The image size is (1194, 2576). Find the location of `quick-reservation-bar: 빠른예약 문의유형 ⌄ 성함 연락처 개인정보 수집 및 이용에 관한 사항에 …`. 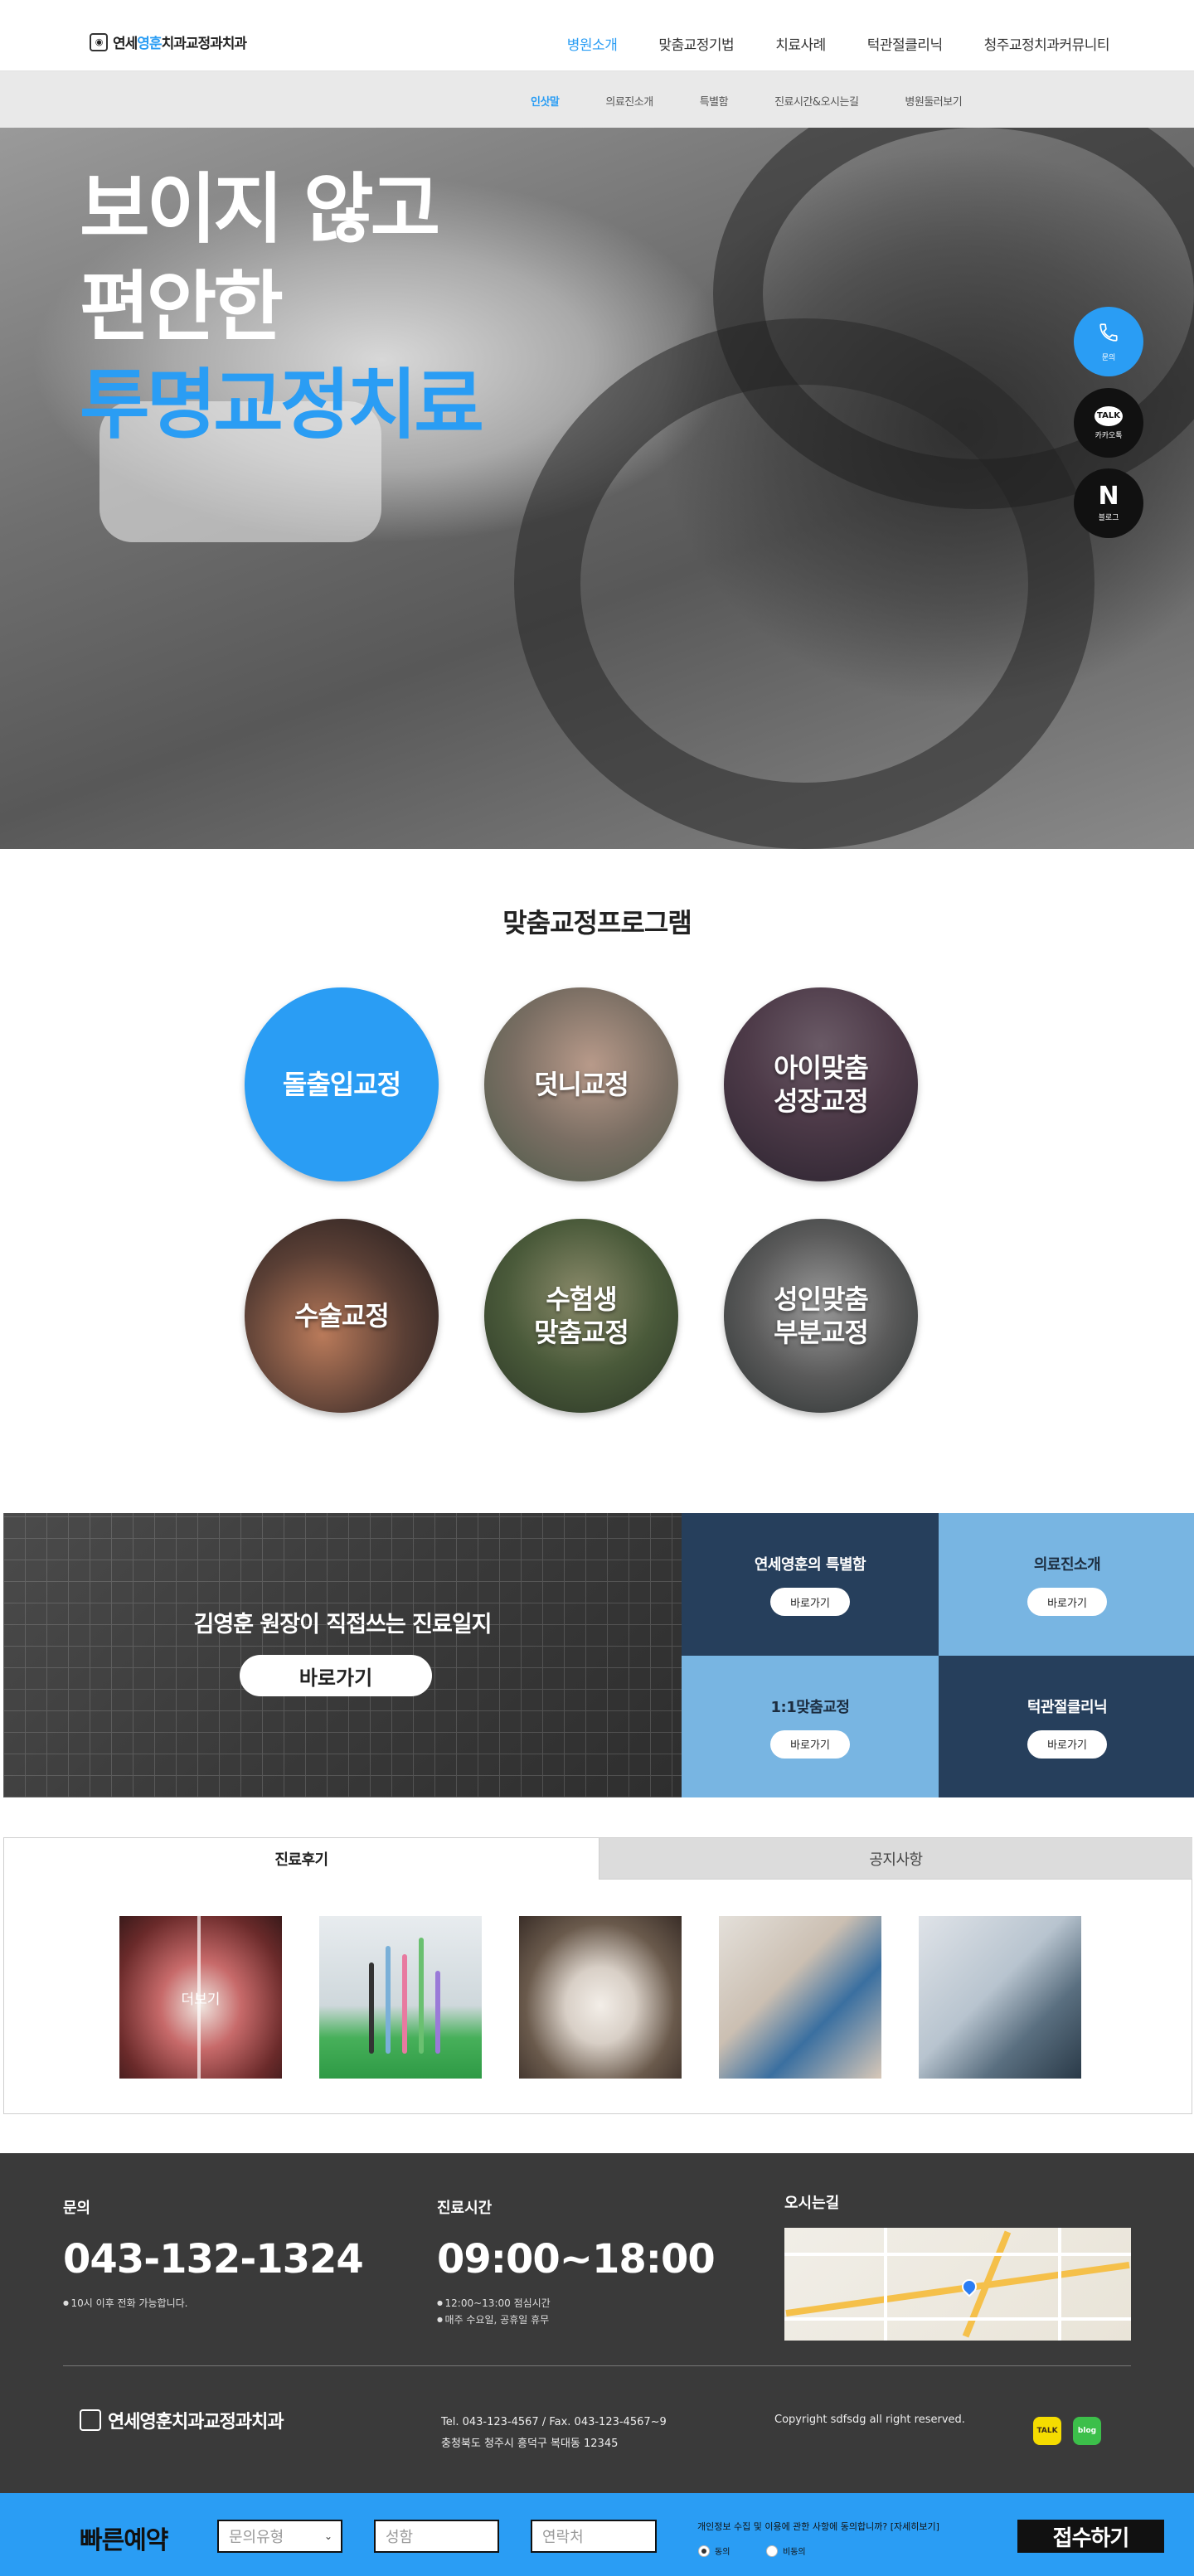

quick-reservation-bar: 빠른예약 문의유형 ⌄ 성함 연락처 개인정보 수집 및 이용에 관한 사항에 … is located at coordinates (597, 2534).